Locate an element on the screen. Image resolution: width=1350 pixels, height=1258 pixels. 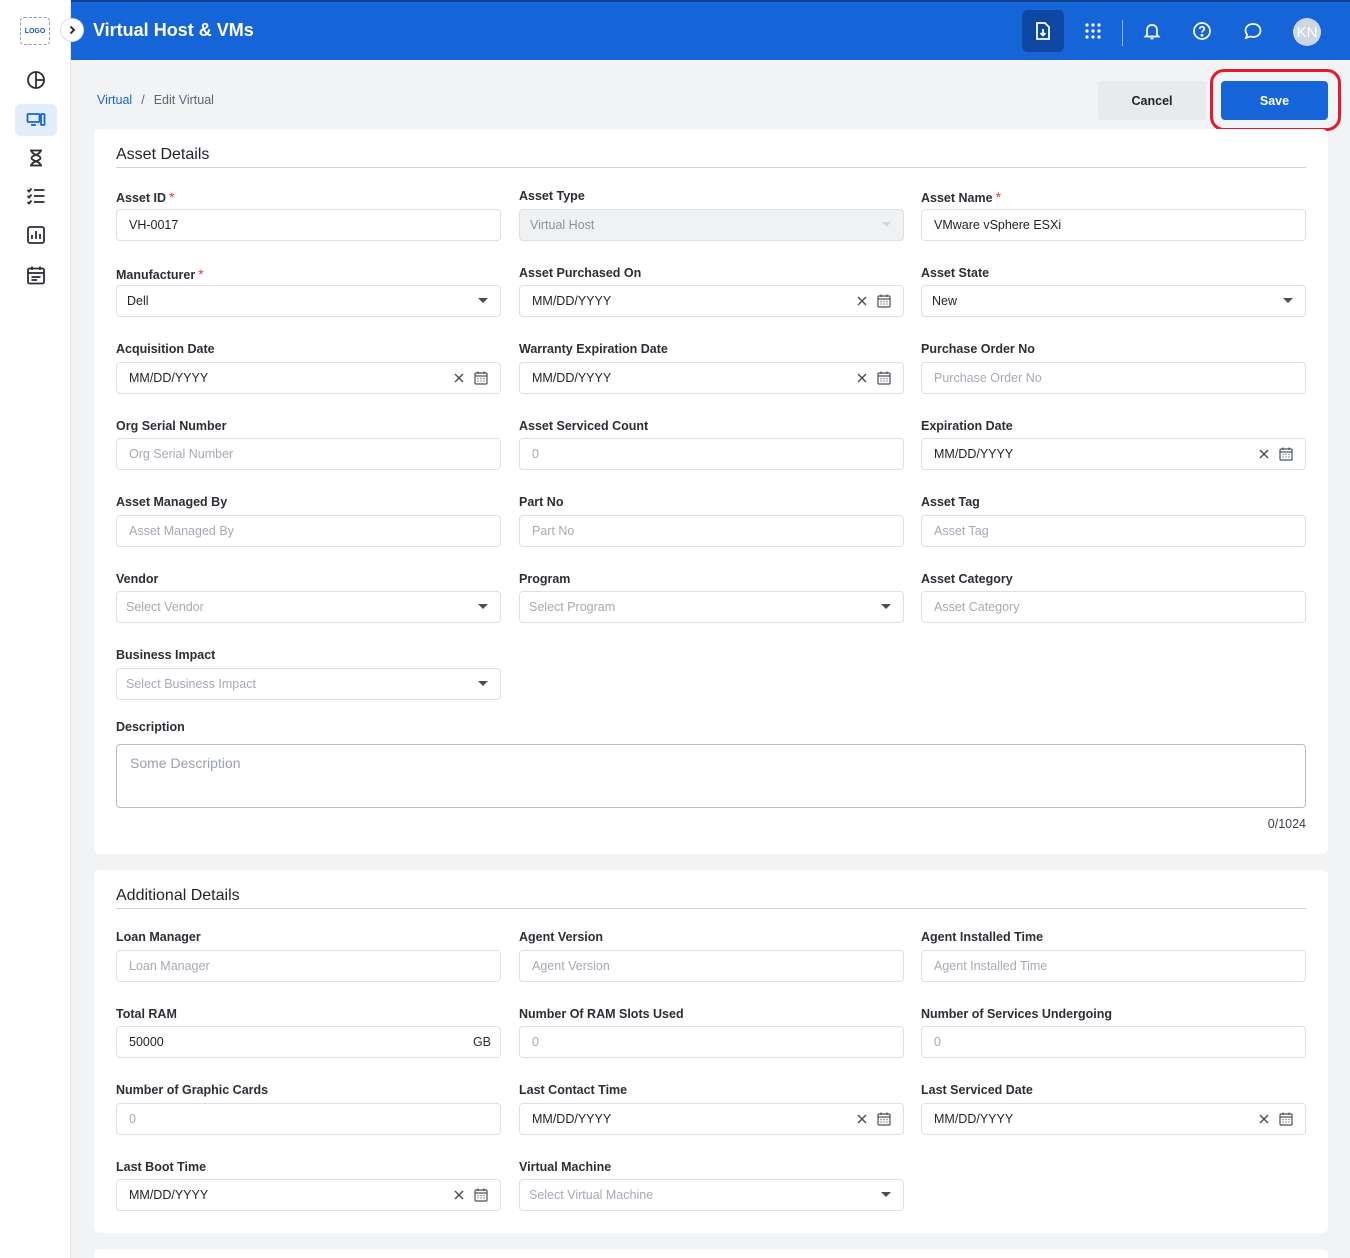
report-icon is located at coordinates (36, 235).